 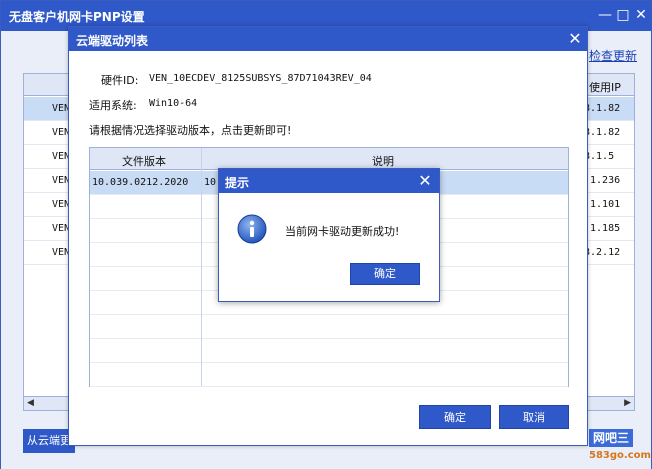 I want to click on ok-button: 确定, so click(x=455, y=417).